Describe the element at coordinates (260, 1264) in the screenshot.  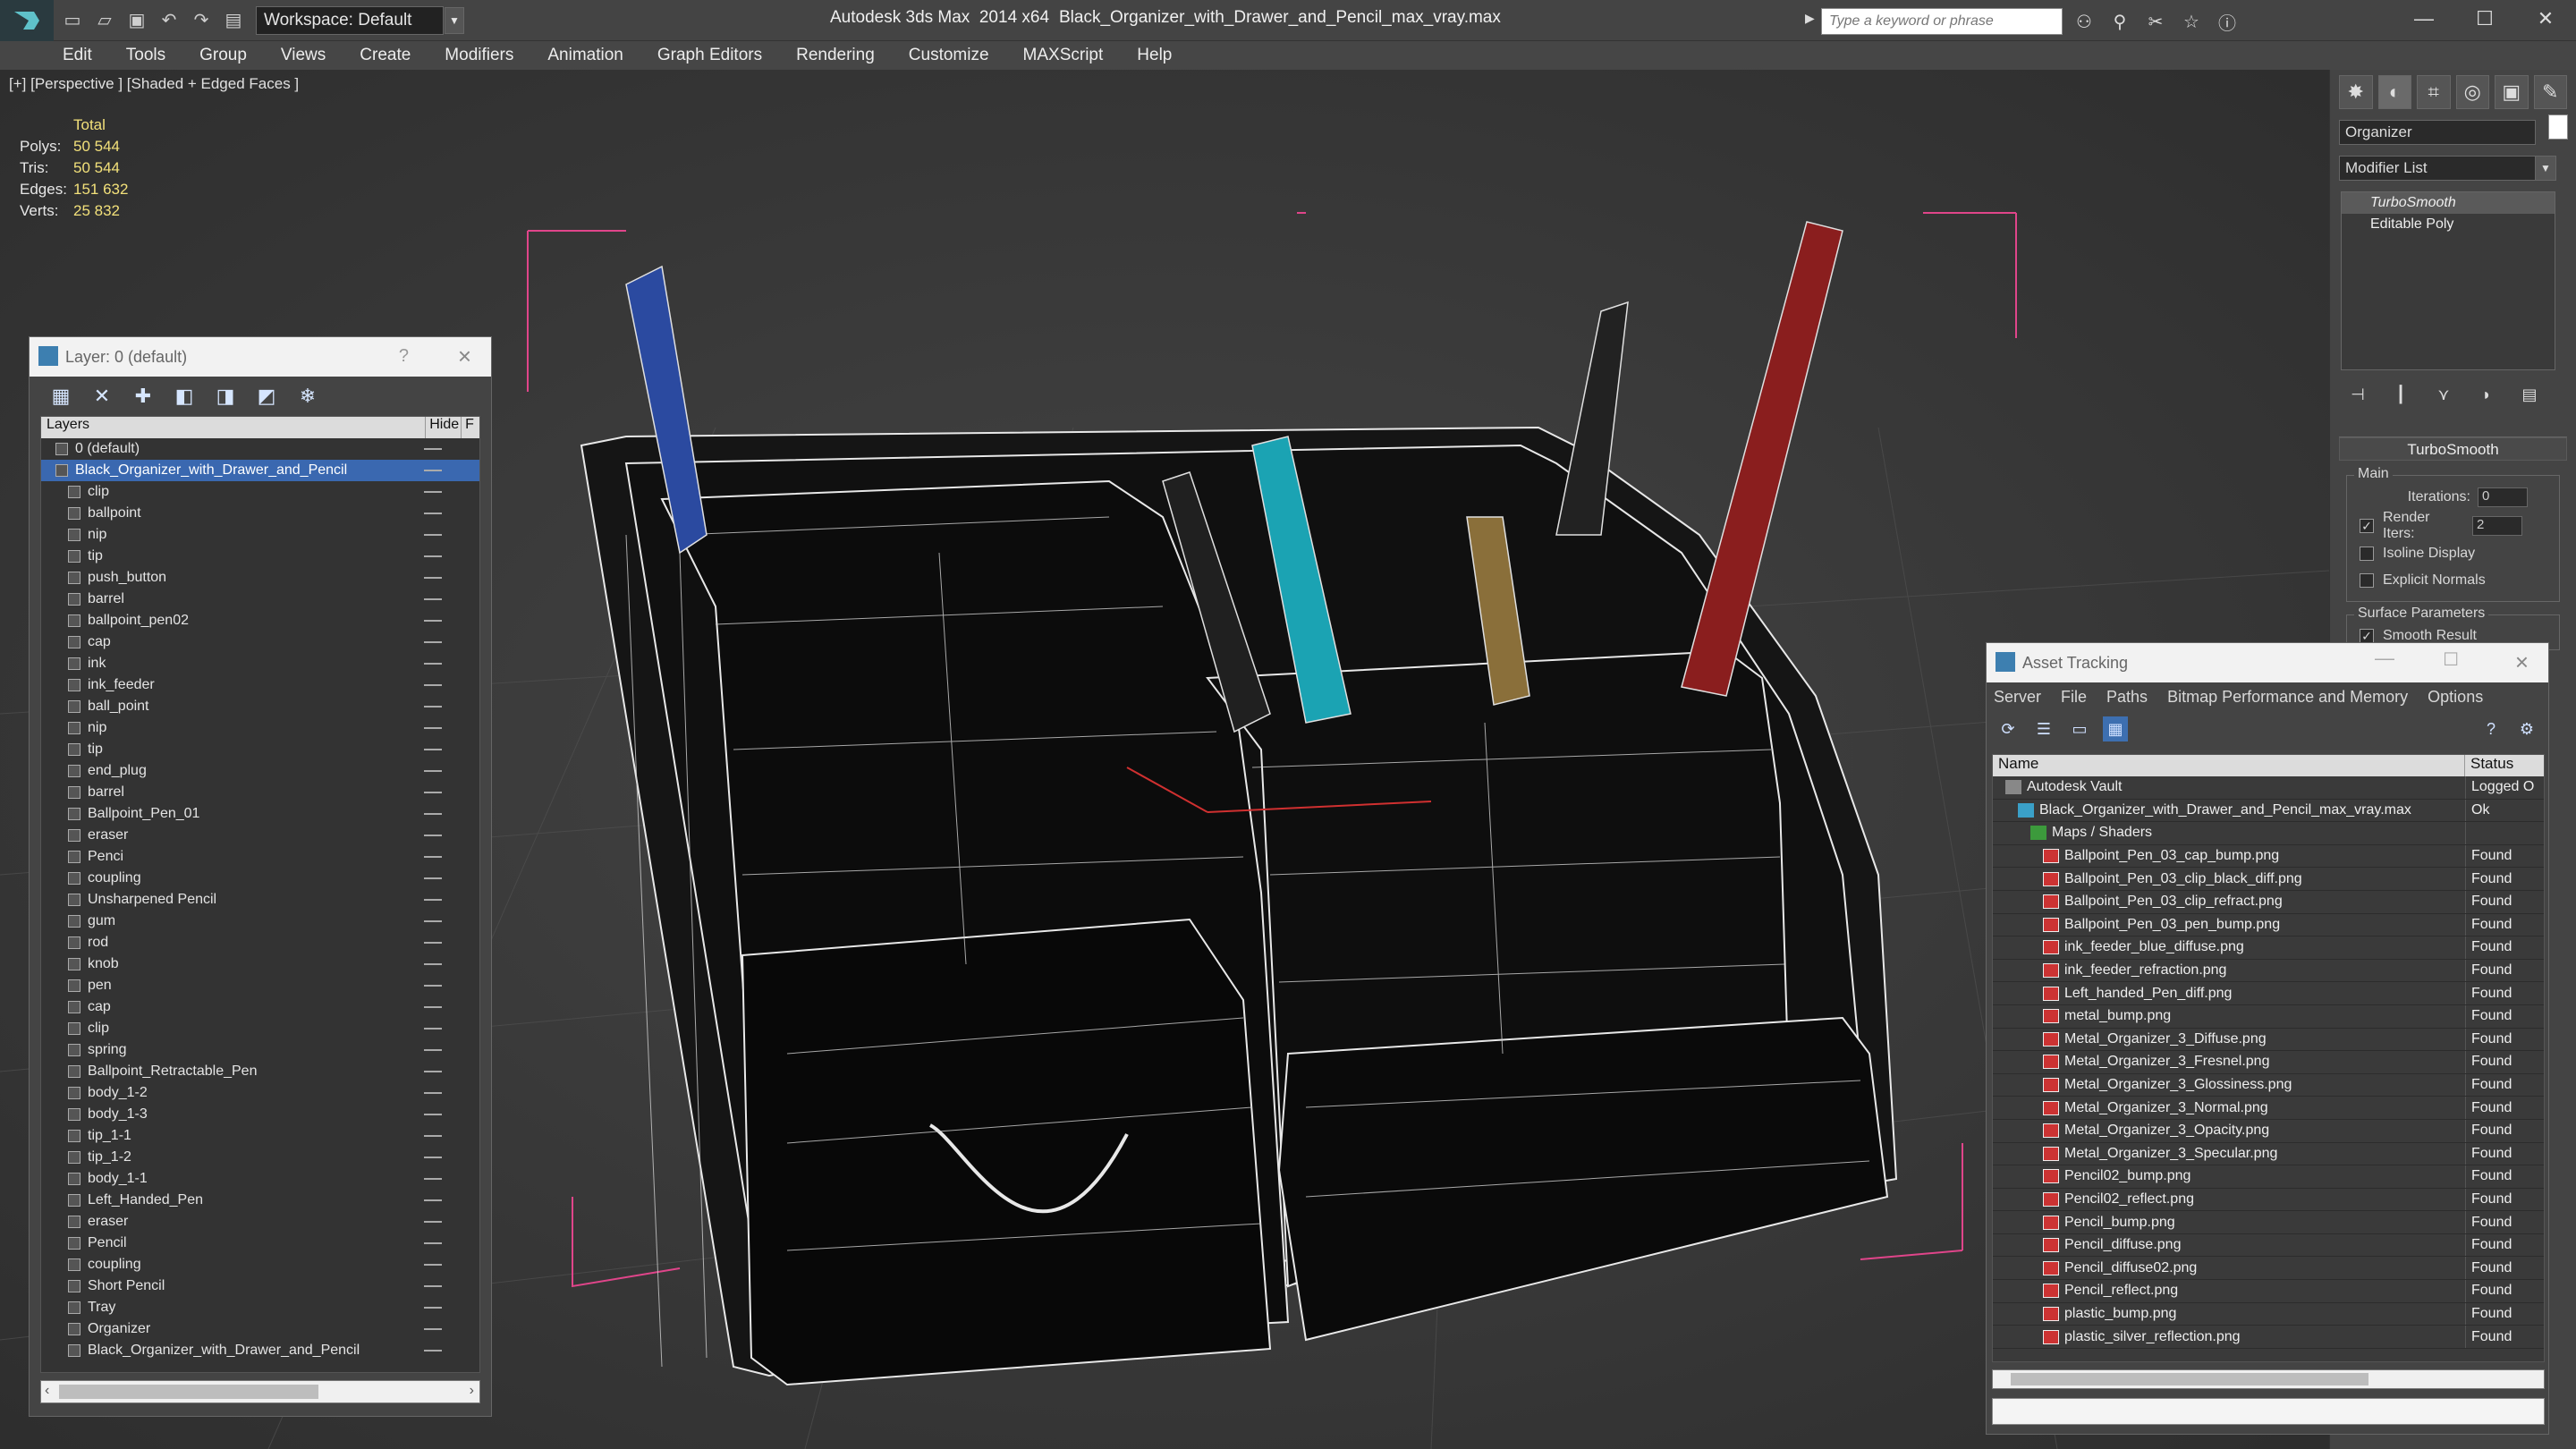
I see `layer-row: coupling` at that location.